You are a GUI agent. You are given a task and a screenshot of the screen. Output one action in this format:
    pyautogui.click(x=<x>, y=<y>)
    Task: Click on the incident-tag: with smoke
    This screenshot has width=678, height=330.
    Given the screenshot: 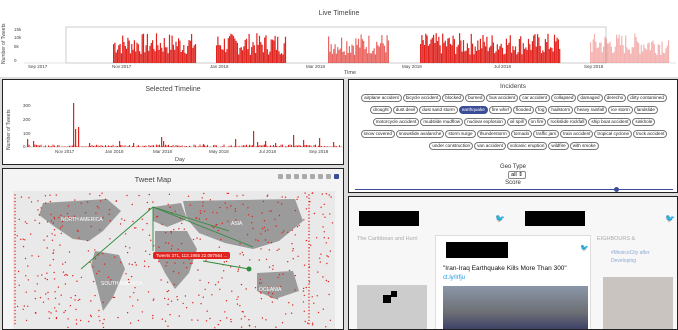 What is the action you would take?
    pyautogui.click(x=584, y=146)
    